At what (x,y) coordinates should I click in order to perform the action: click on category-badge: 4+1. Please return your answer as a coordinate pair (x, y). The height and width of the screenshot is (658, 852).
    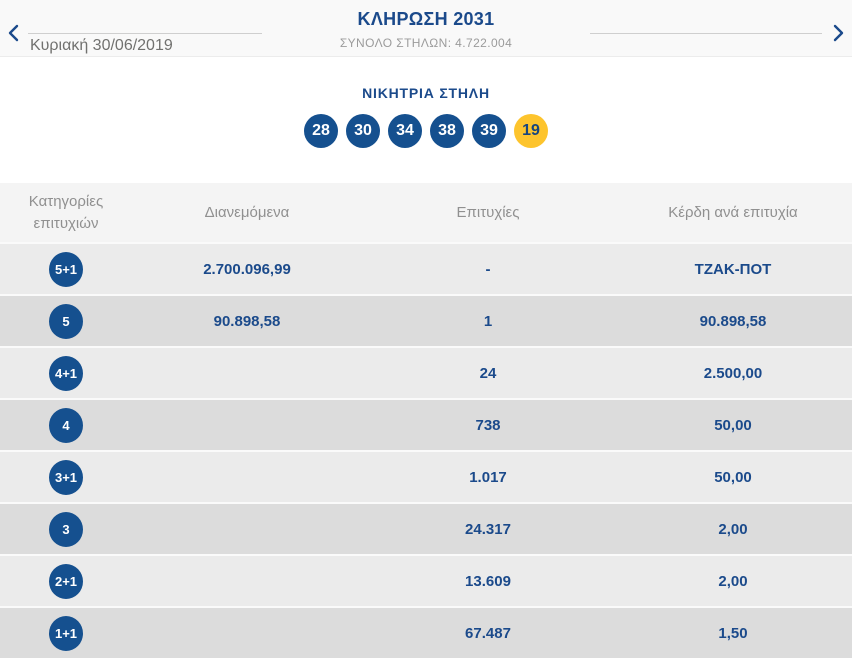
    Looking at the image, I should click on (66, 373).